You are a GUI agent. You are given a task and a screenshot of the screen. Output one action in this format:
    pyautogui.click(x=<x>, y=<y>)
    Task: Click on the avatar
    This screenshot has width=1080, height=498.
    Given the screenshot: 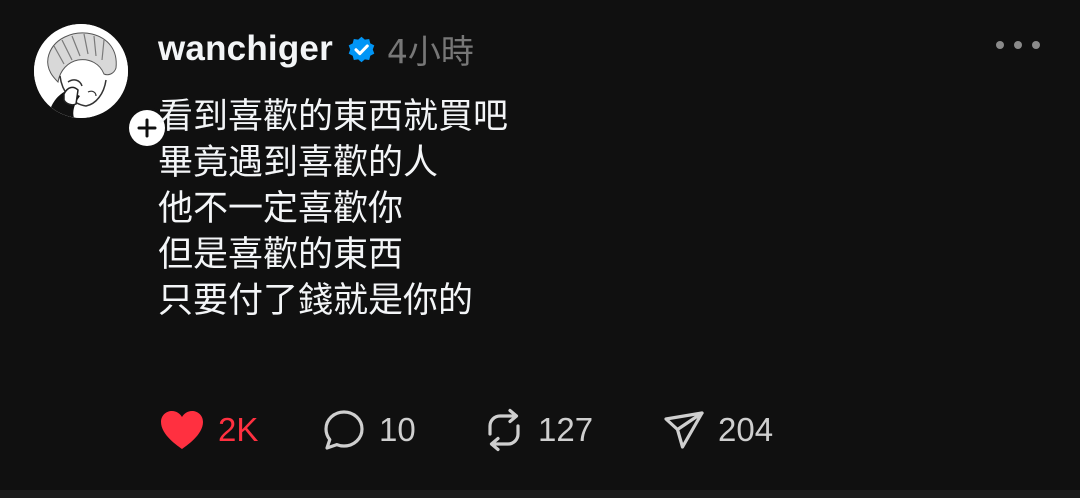 What is the action you would take?
    pyautogui.click(x=81, y=71)
    